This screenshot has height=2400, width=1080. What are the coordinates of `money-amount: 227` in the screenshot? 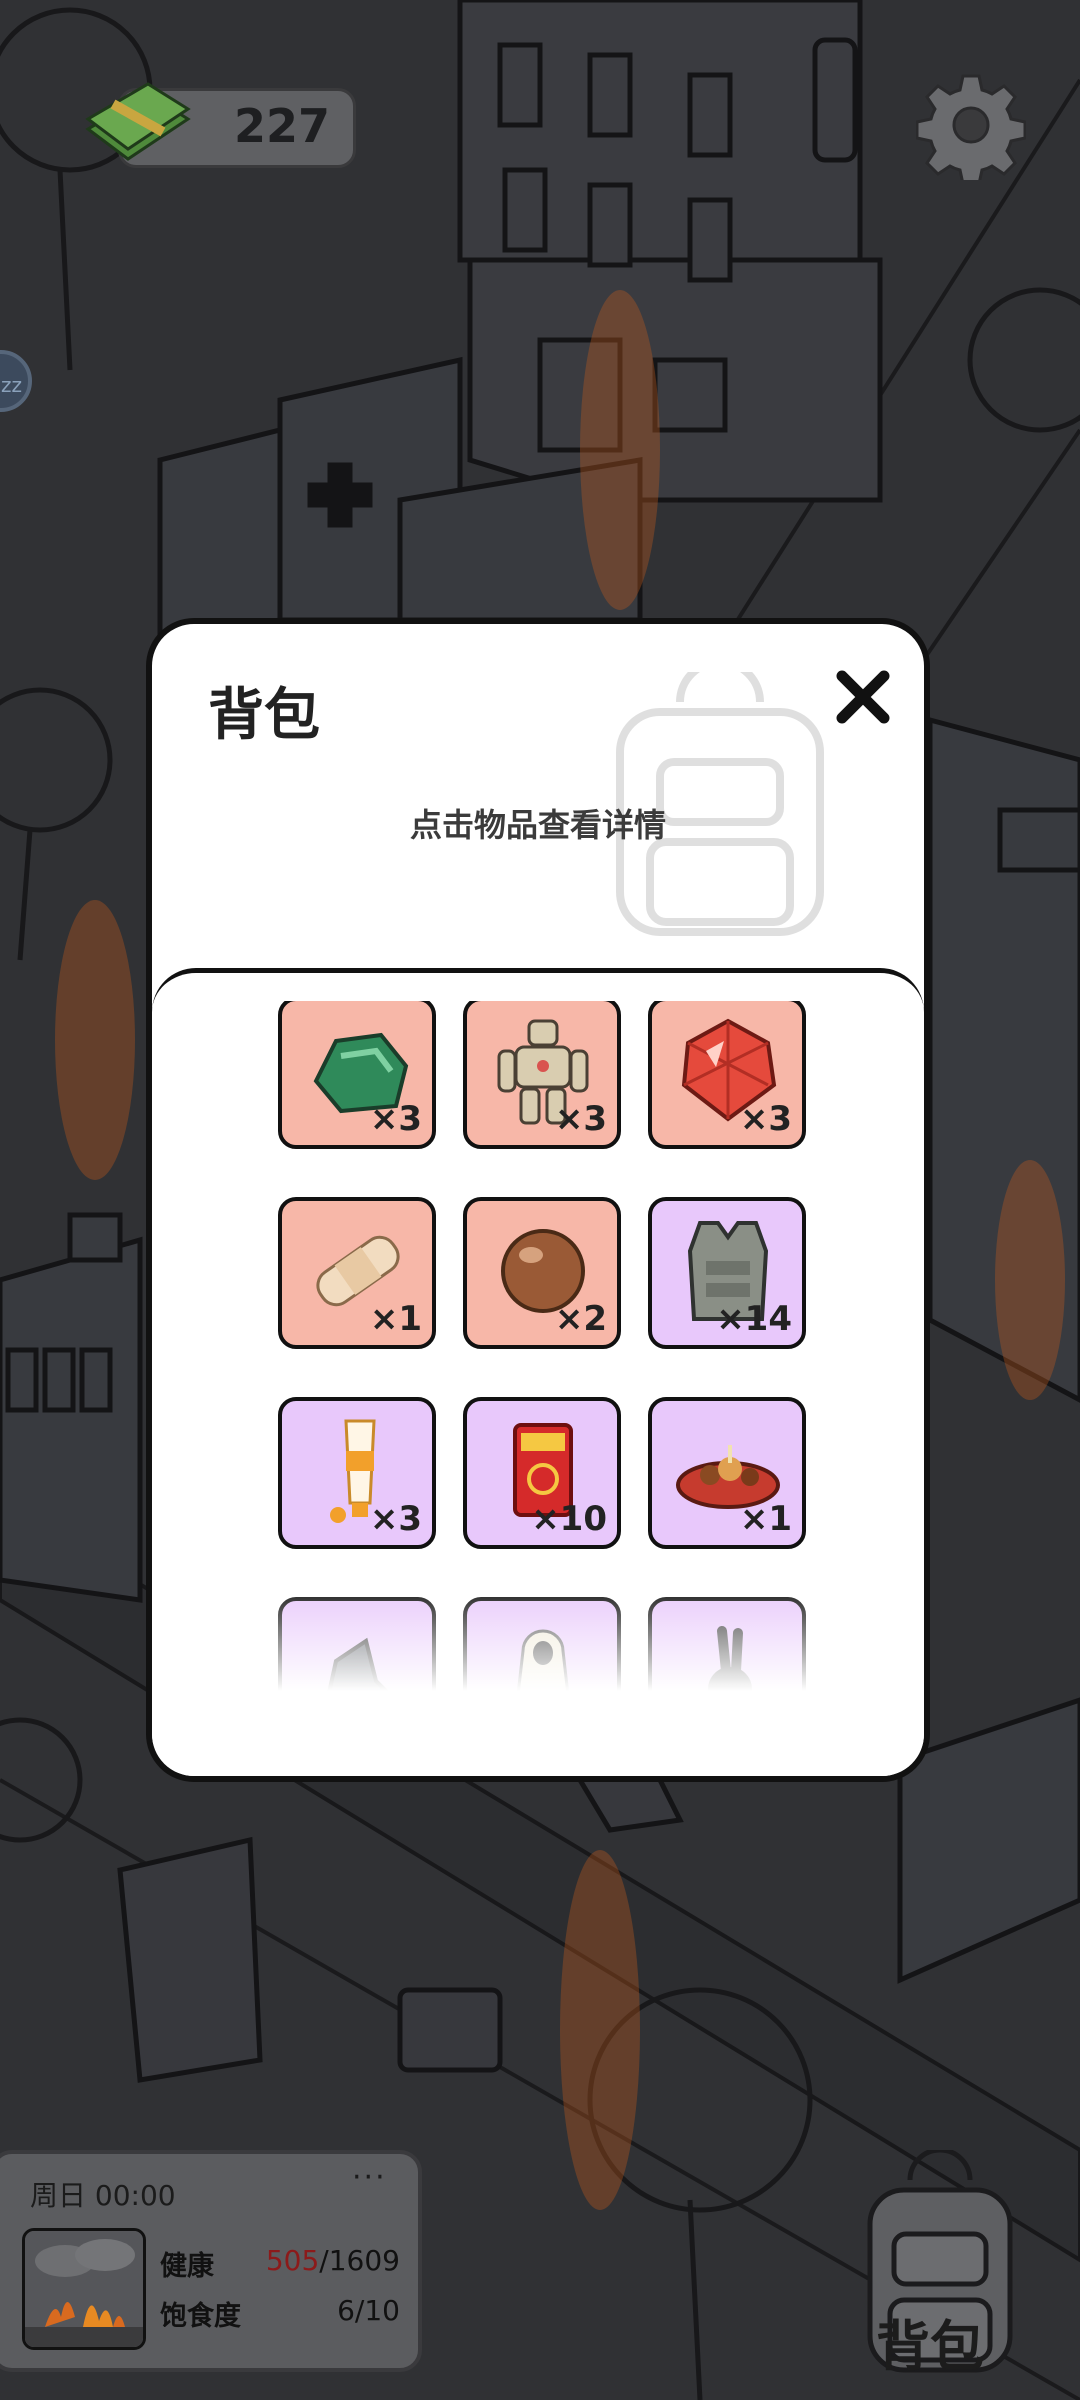 It's located at (282, 126).